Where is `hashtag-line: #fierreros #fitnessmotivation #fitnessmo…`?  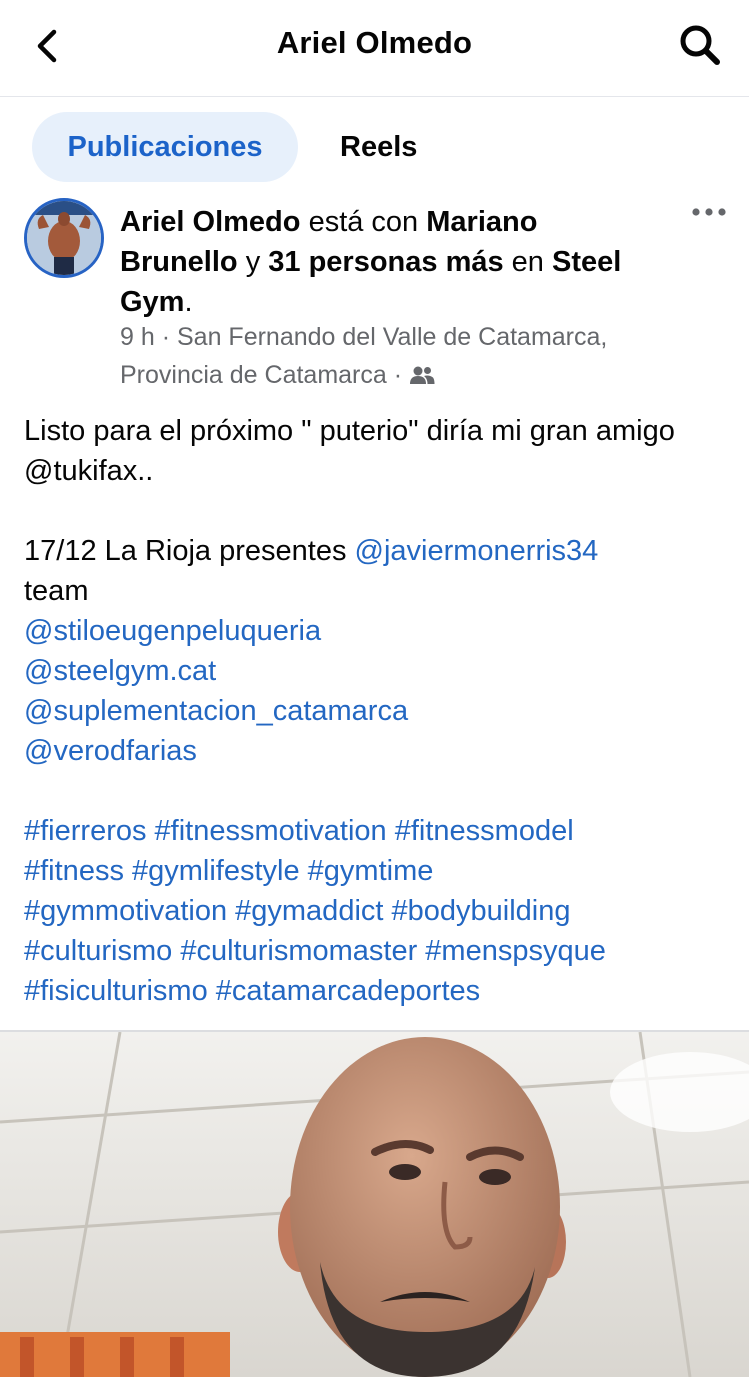
hashtag-line: #fierreros #fitnessmotivation #fitnessmo… is located at coordinates (374, 831).